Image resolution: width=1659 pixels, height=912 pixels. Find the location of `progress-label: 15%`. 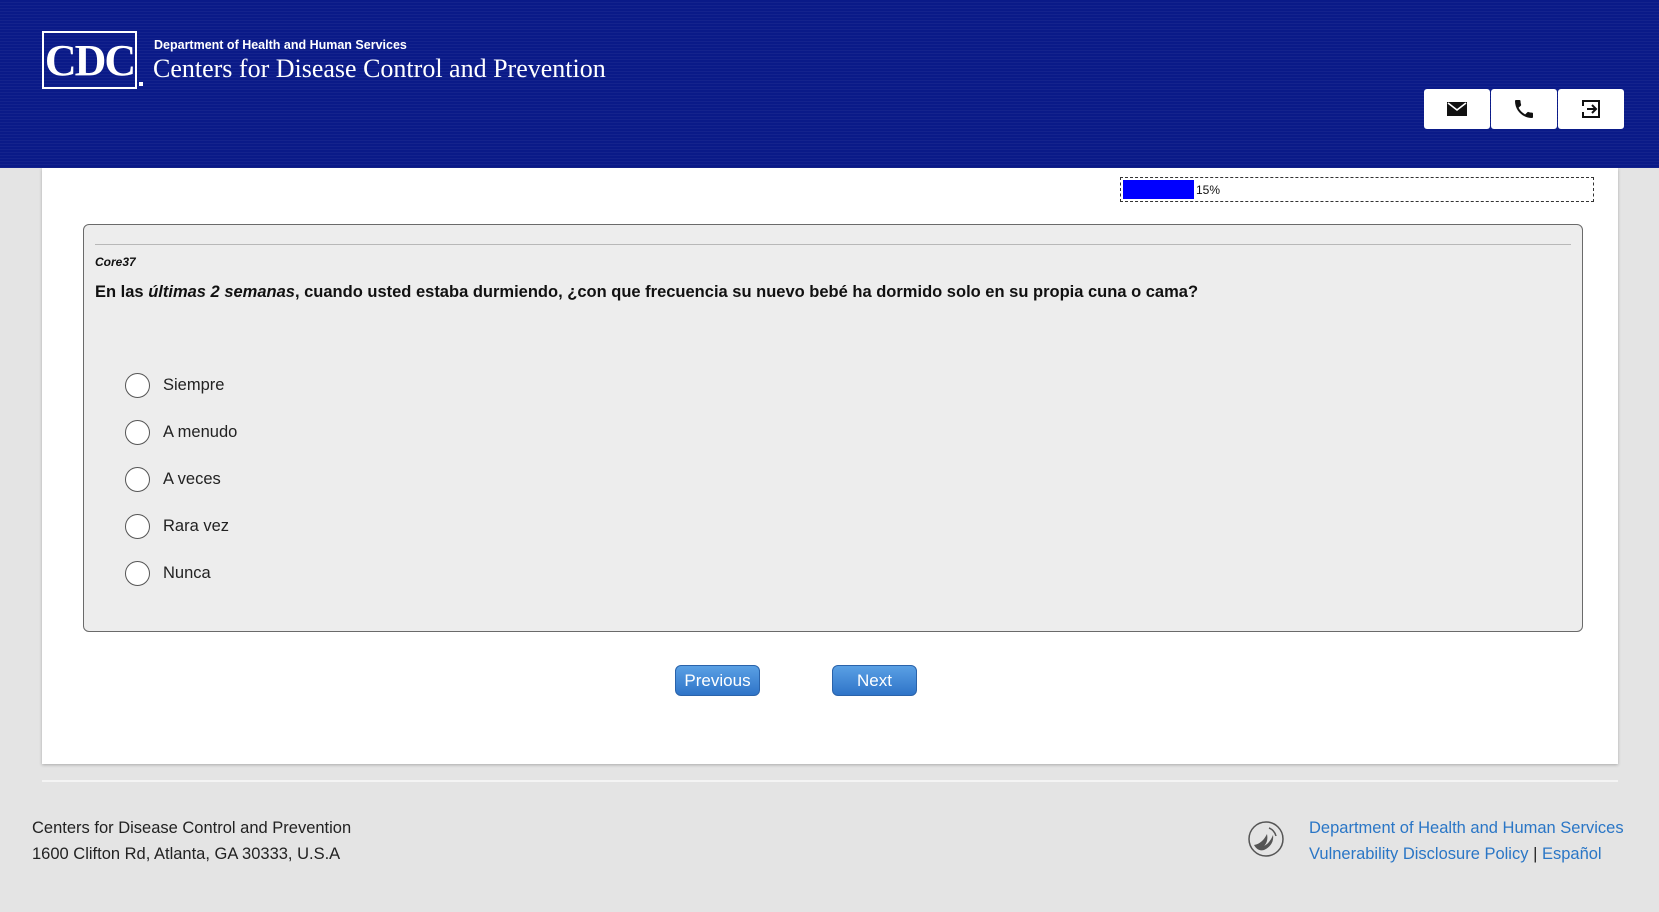

progress-label: 15% is located at coordinates (1208, 190).